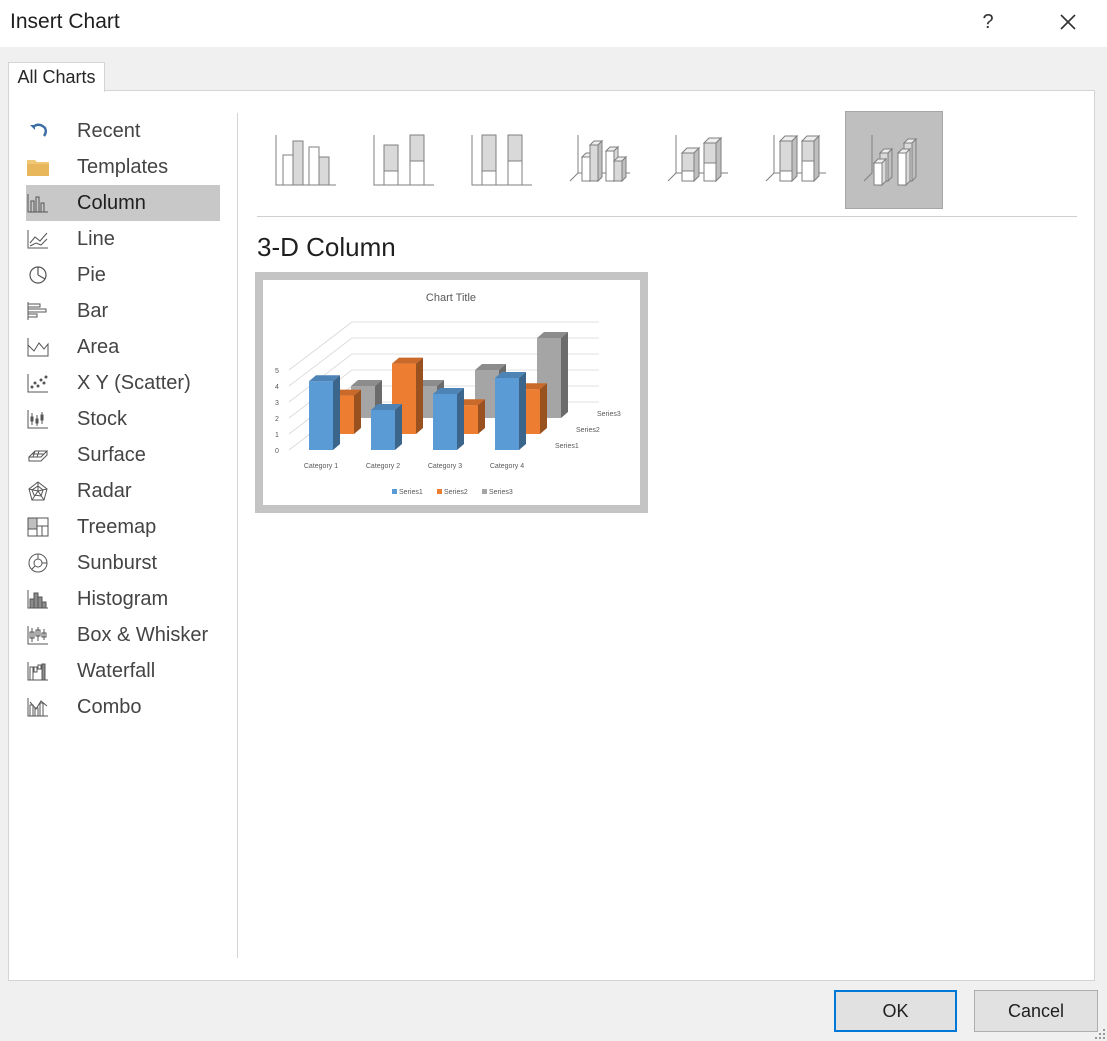 This screenshot has height=1041, width=1107. What do you see at coordinates (143, 634) in the screenshot?
I see `sidebar-item-label: Box & Whisker` at bounding box center [143, 634].